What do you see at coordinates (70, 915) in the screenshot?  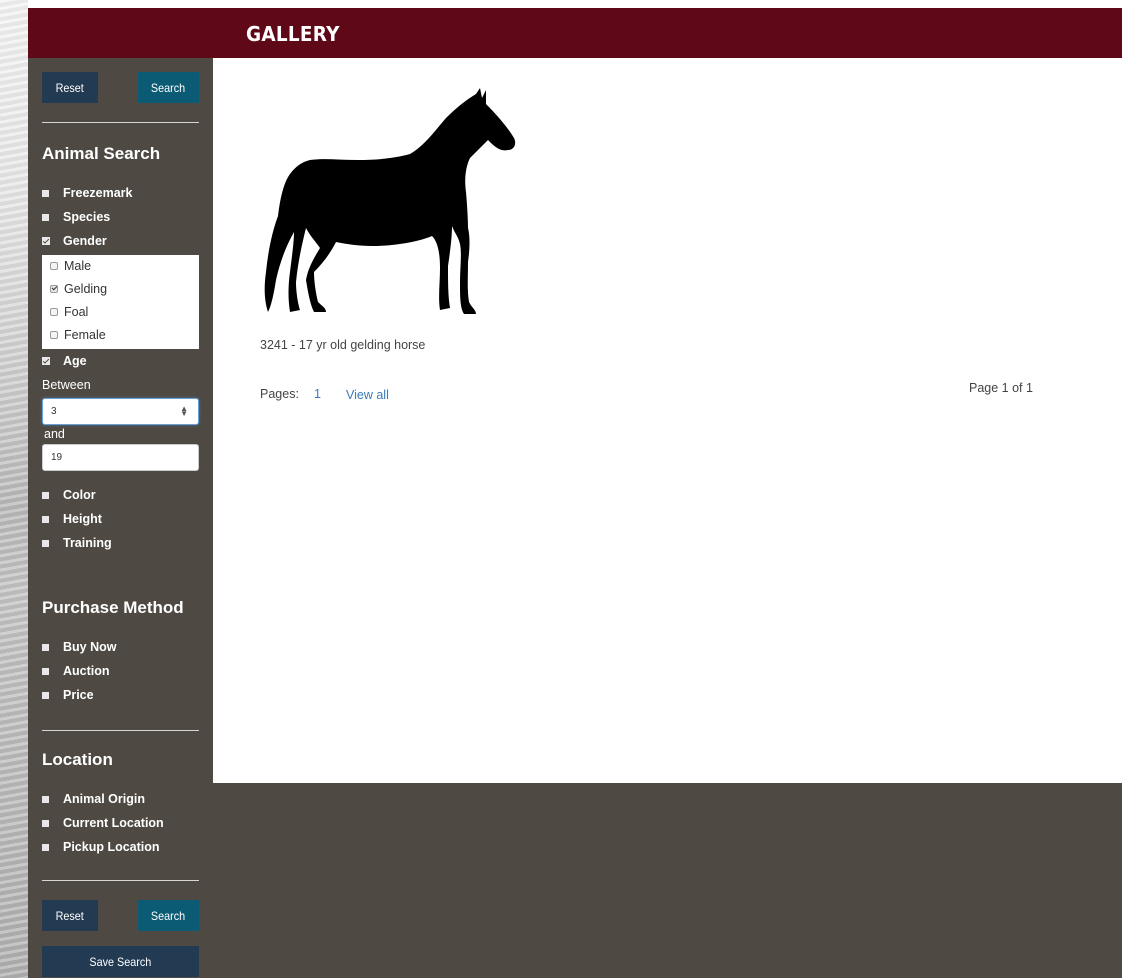 I see `reset-button-bottom: Reset` at bounding box center [70, 915].